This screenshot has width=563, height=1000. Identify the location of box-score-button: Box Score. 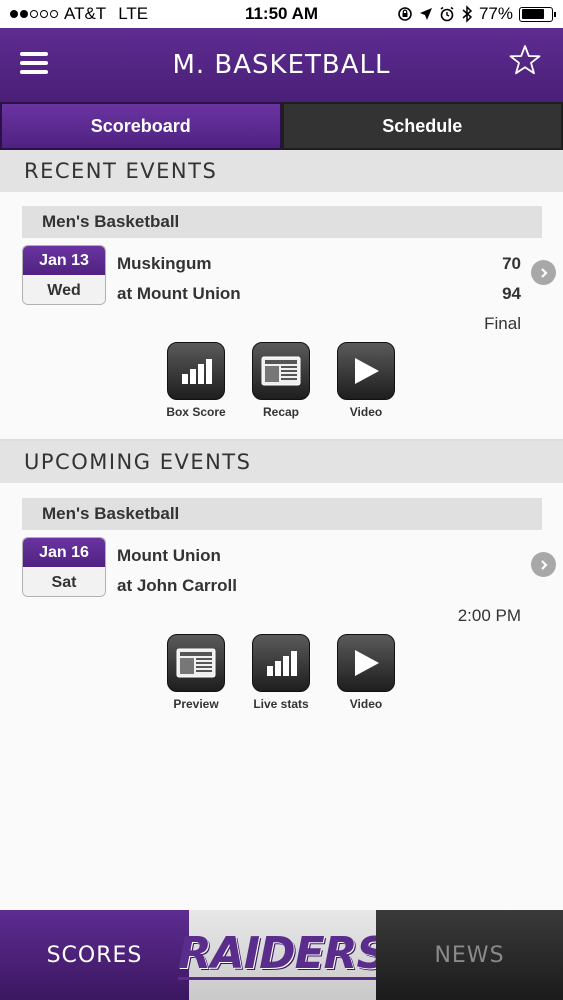
(196, 380).